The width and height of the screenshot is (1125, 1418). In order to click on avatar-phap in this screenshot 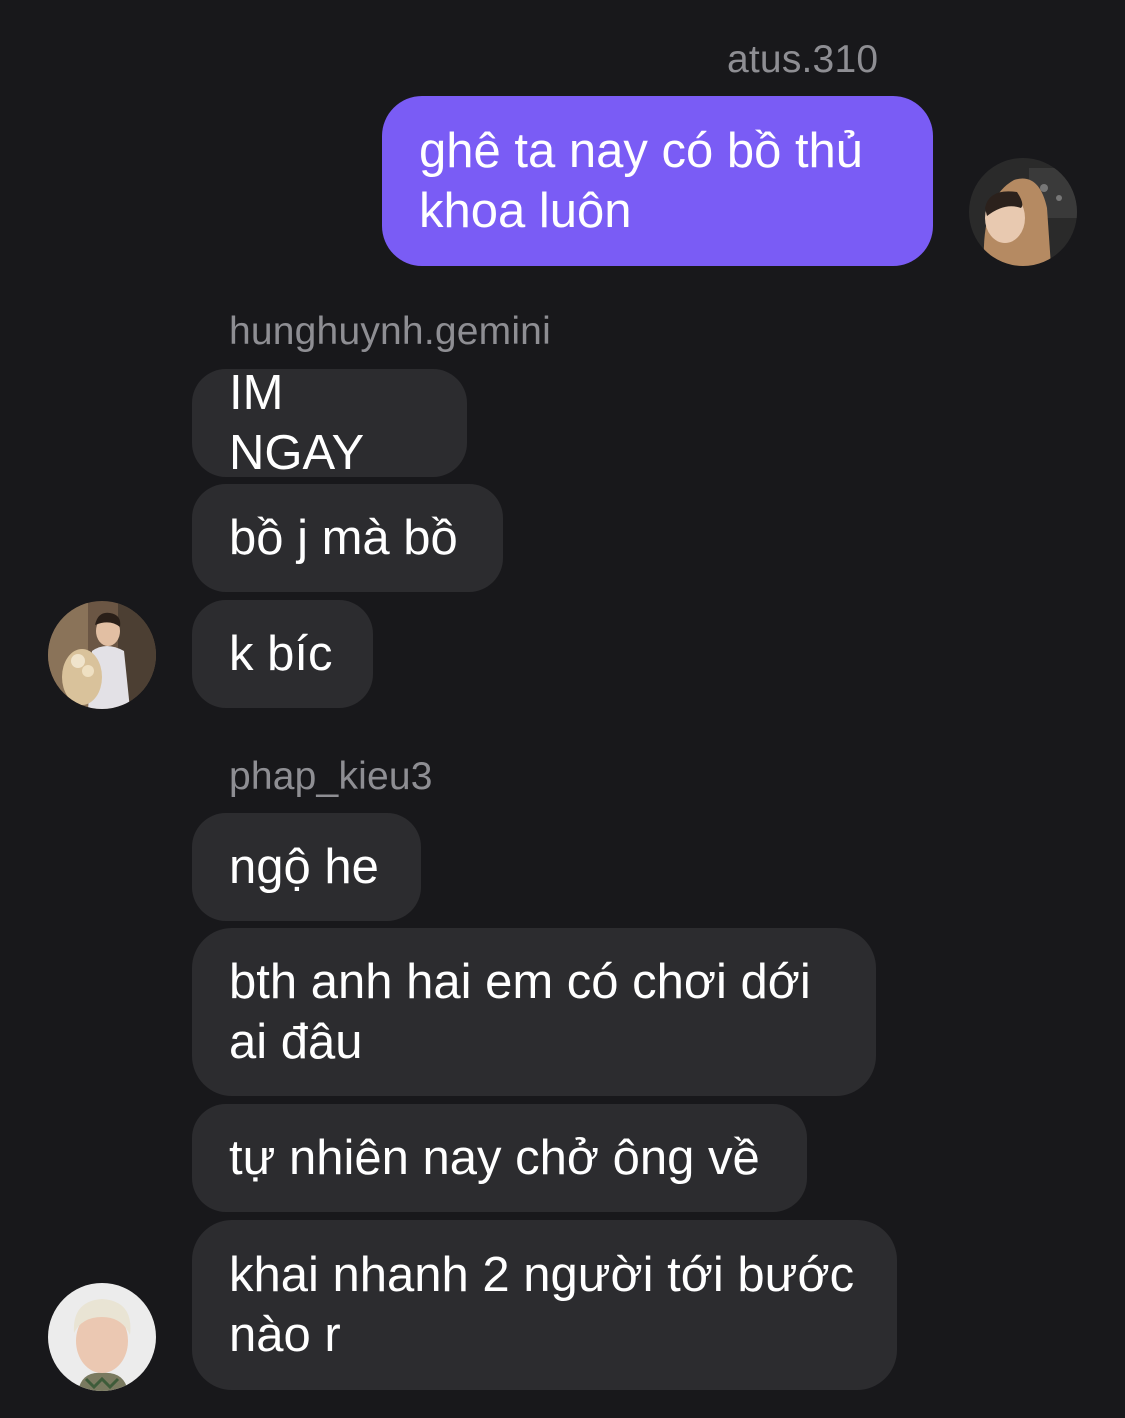, I will do `click(102, 1337)`.